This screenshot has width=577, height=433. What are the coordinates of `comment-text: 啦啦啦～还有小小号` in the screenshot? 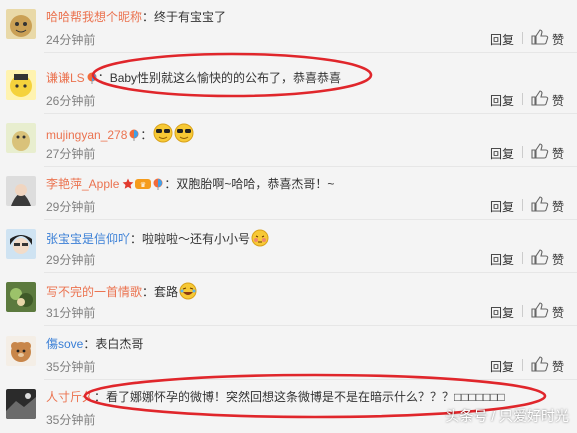 It's located at (196, 239).